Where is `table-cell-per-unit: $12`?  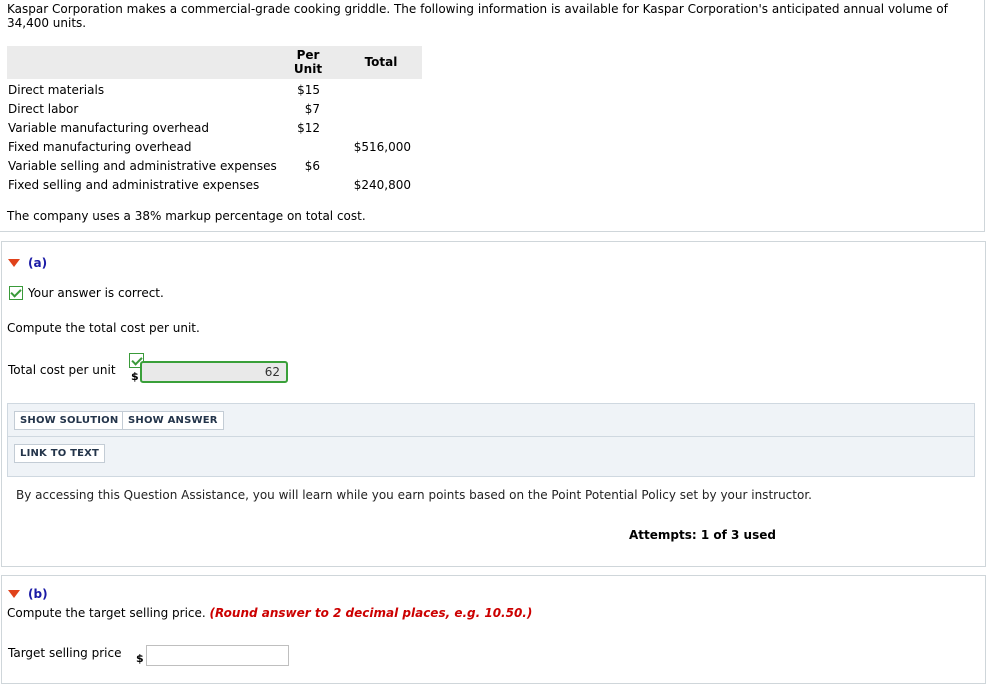
table-cell-per-unit: $12 is located at coordinates (308, 128).